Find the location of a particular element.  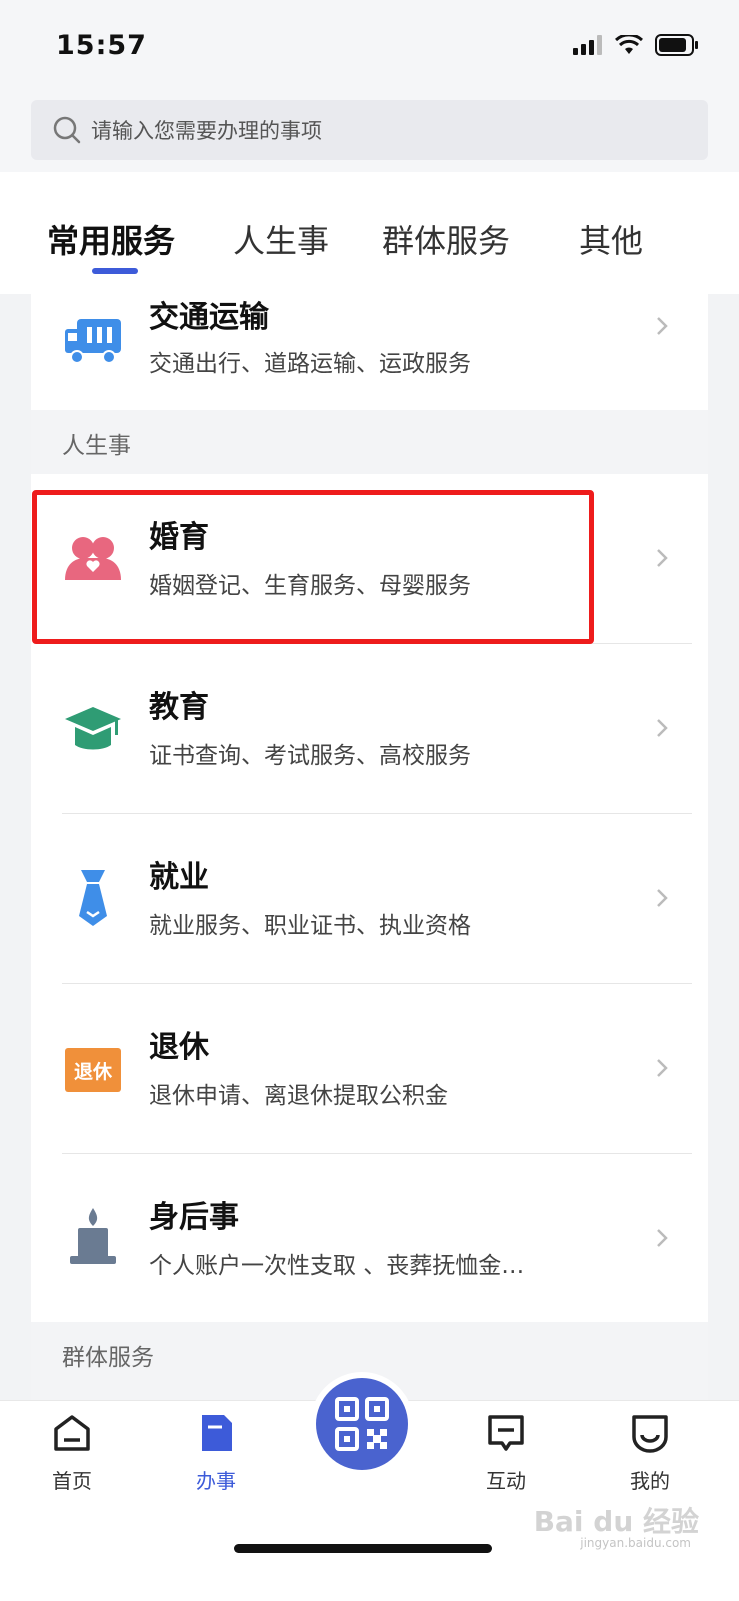

watermark-logo: Bai du 经验 is located at coordinates (616, 1521).